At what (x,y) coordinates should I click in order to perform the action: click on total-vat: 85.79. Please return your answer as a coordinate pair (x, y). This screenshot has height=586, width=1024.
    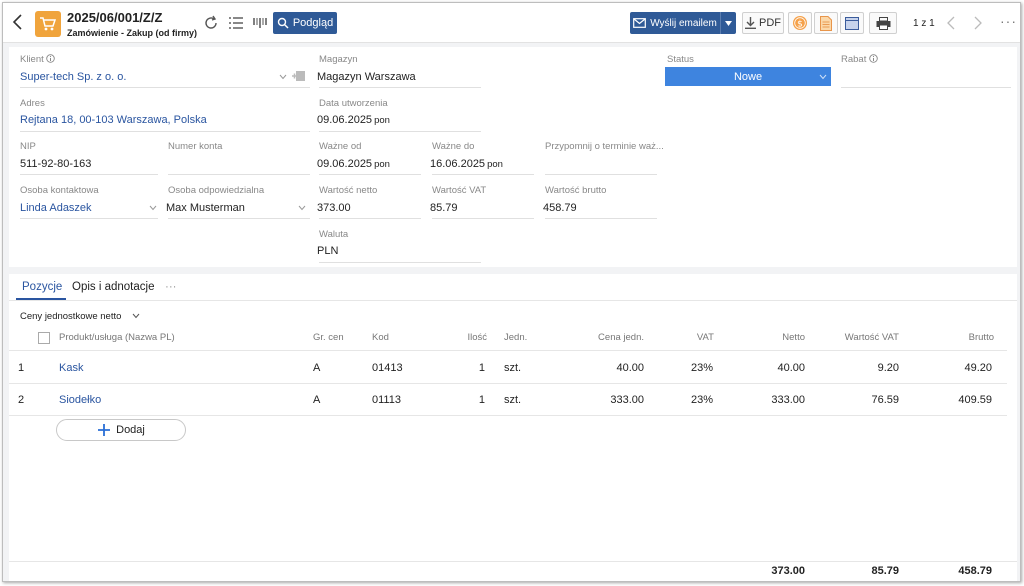
    Looking at the image, I should click on (885, 571).